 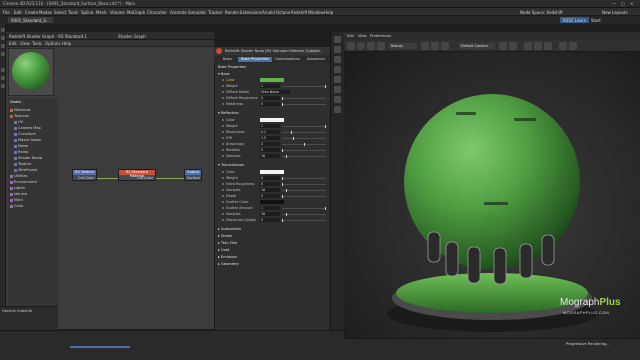 What do you see at coordinates (25, 134) in the screenshot?
I see `tree-item: Curvature` at bounding box center [25, 134].